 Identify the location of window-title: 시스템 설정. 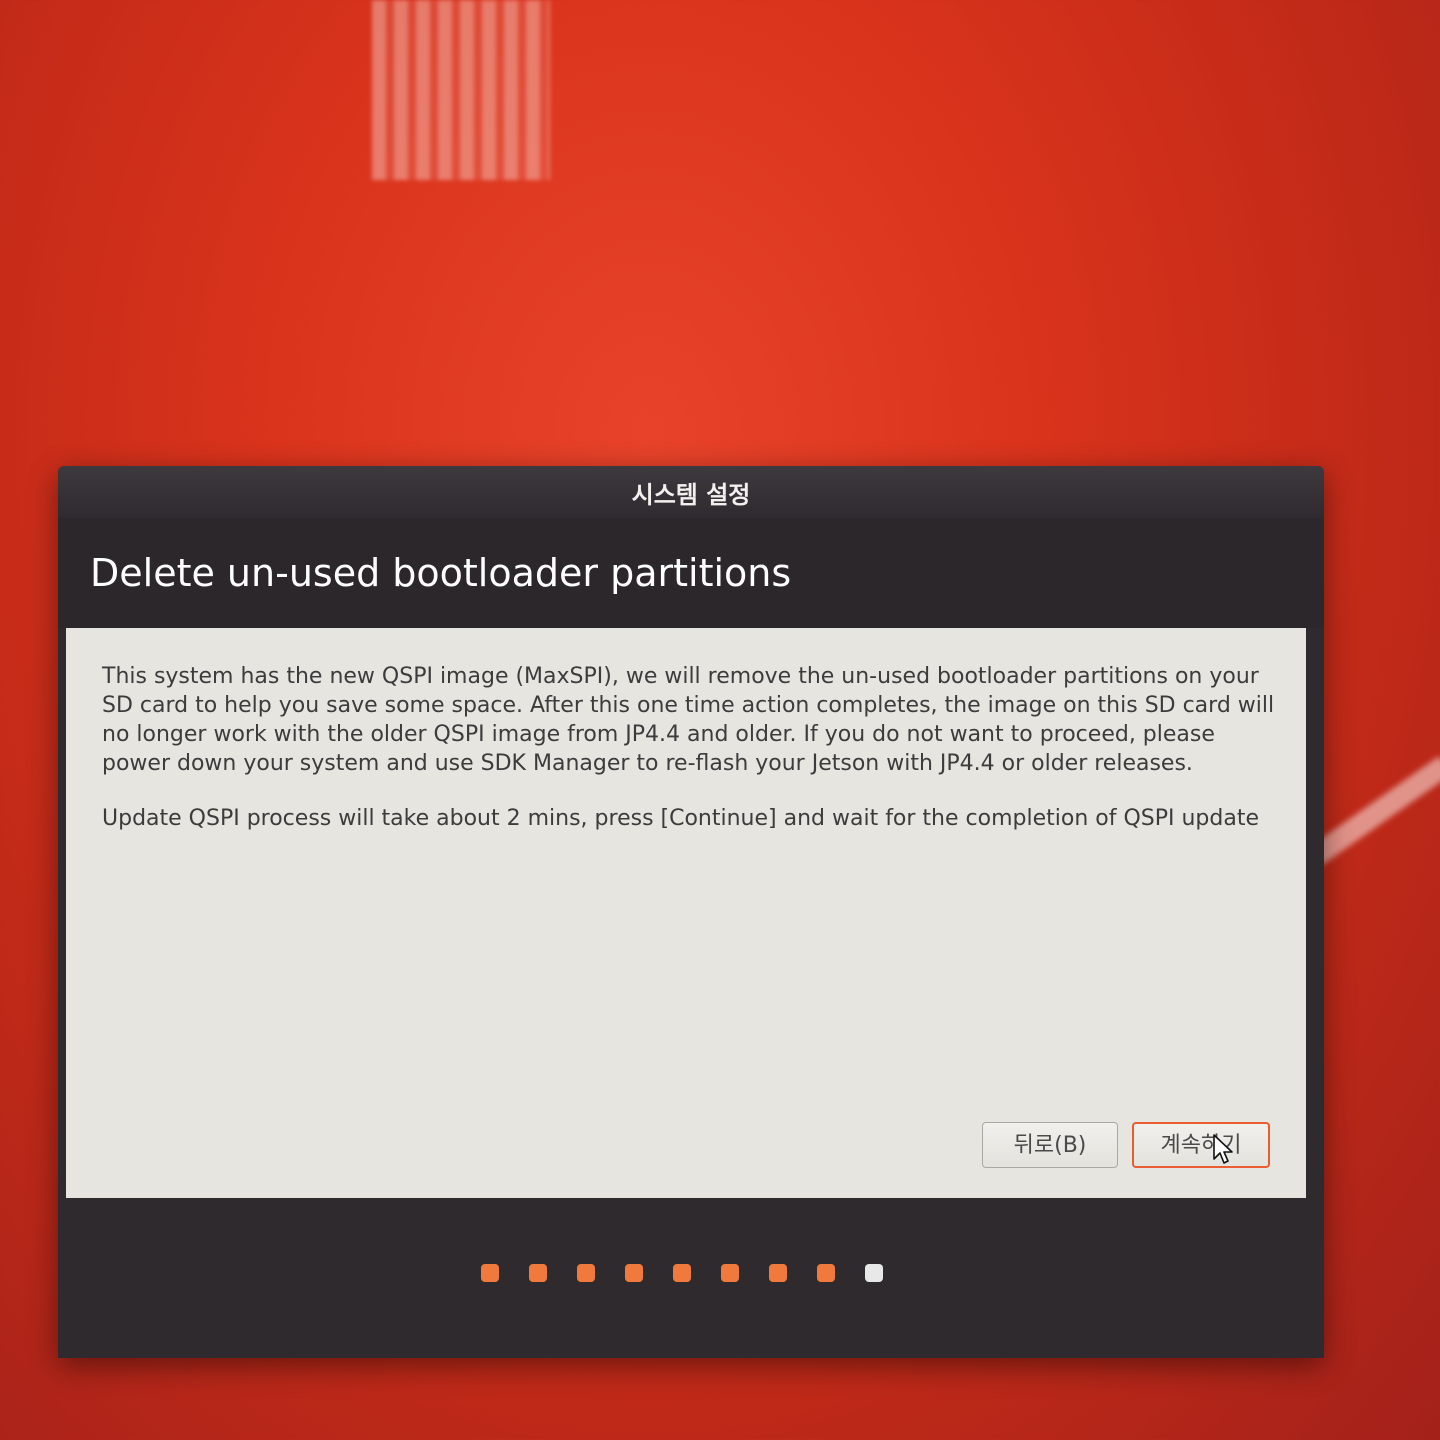
(691, 494).